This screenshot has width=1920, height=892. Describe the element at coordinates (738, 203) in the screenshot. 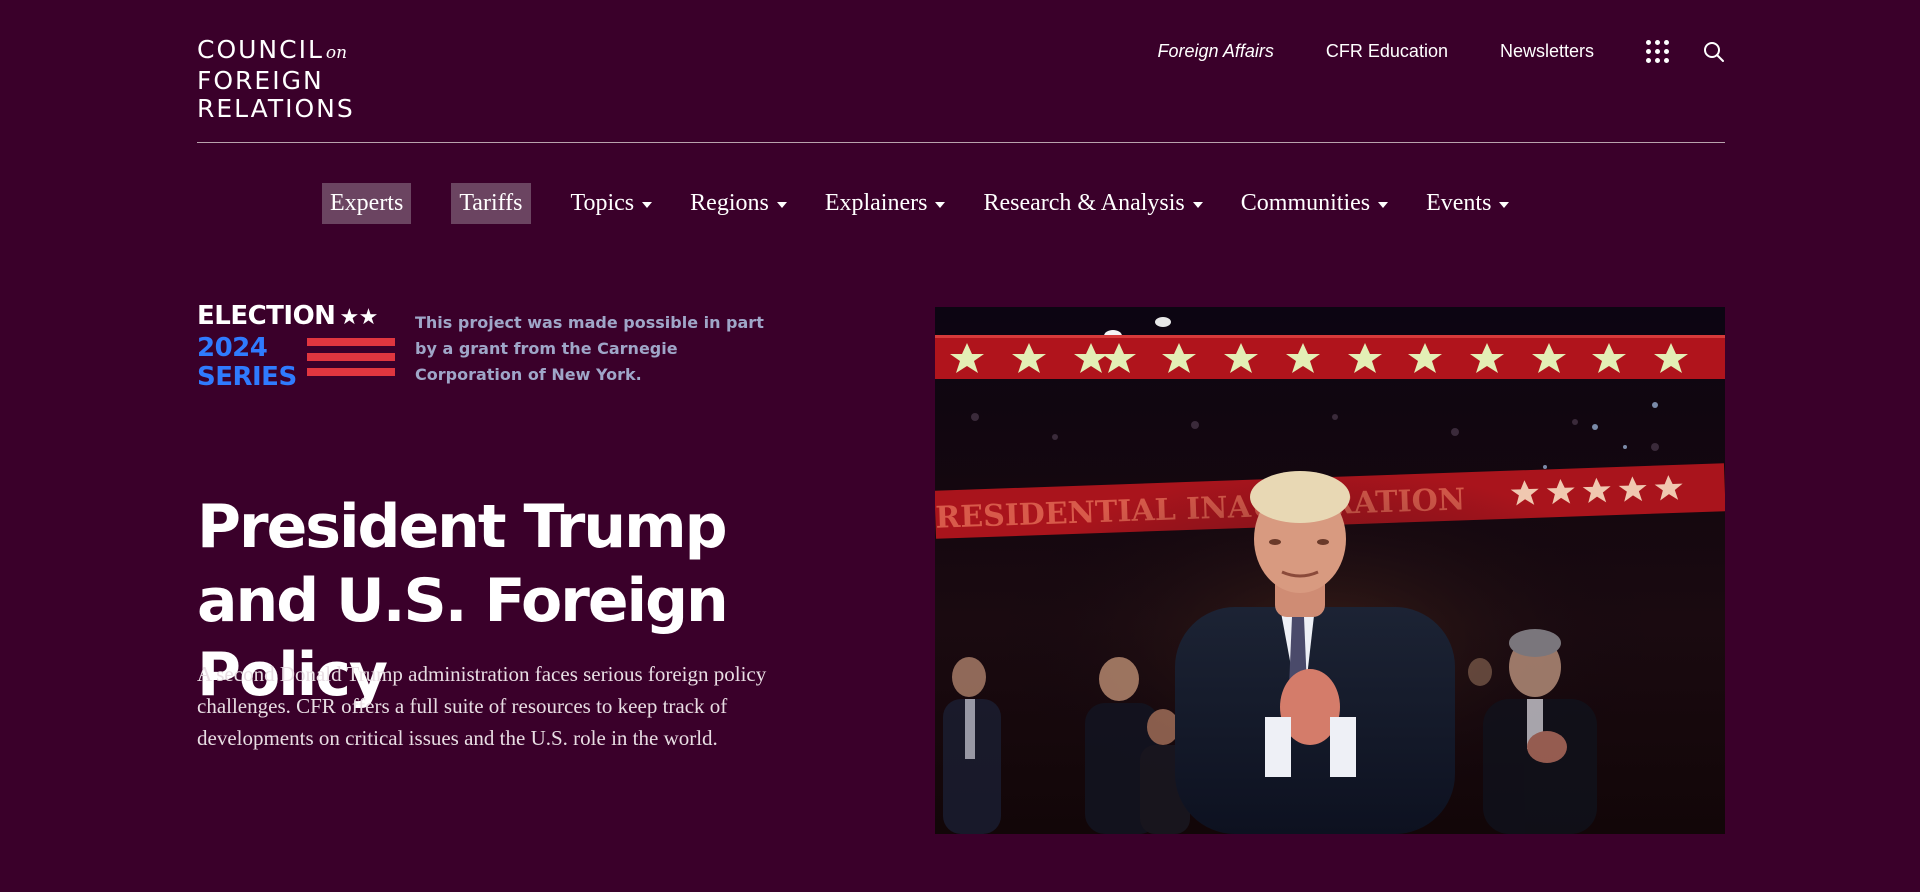

I see `nav-regions: Regions` at that location.